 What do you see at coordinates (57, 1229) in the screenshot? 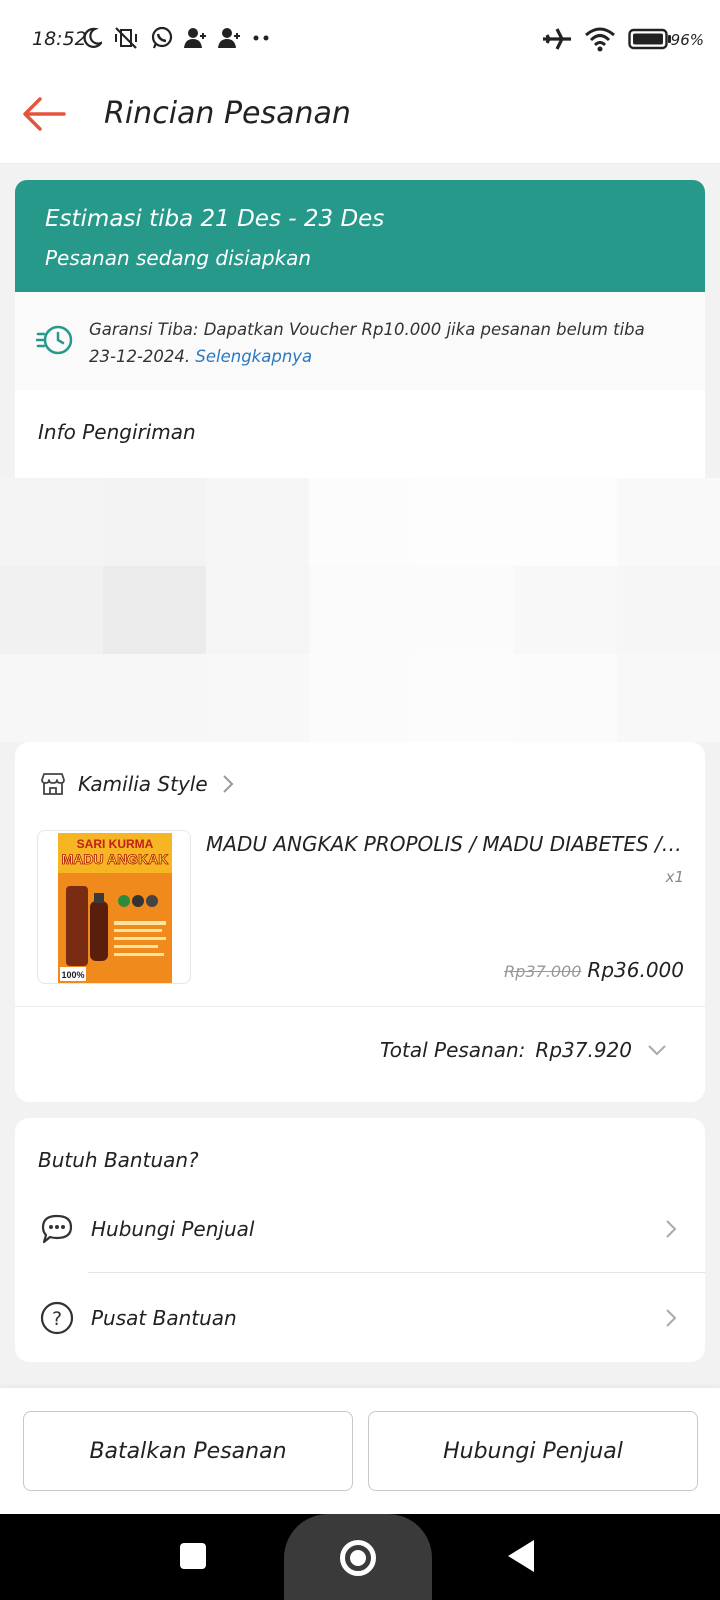
I see `chat-icon` at bounding box center [57, 1229].